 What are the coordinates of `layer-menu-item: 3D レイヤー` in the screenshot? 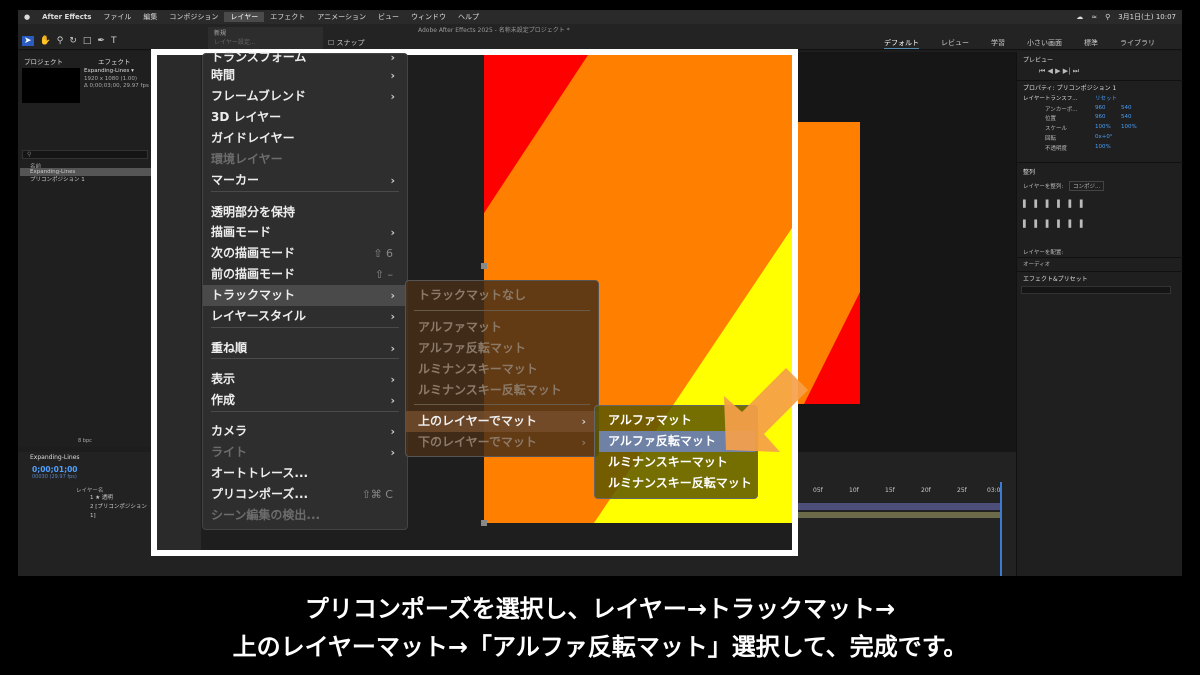 It's located at (305, 117).